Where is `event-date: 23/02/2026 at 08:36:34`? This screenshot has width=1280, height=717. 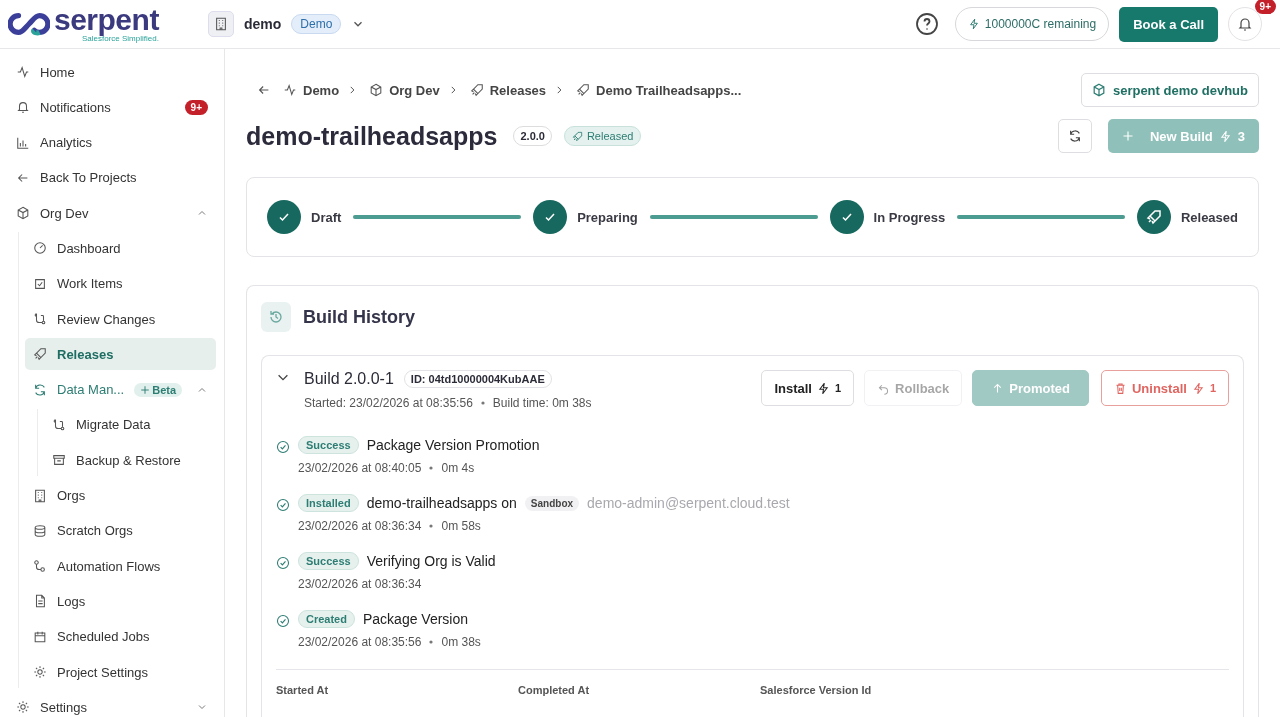
event-date: 23/02/2026 at 08:36:34 is located at coordinates (360, 526).